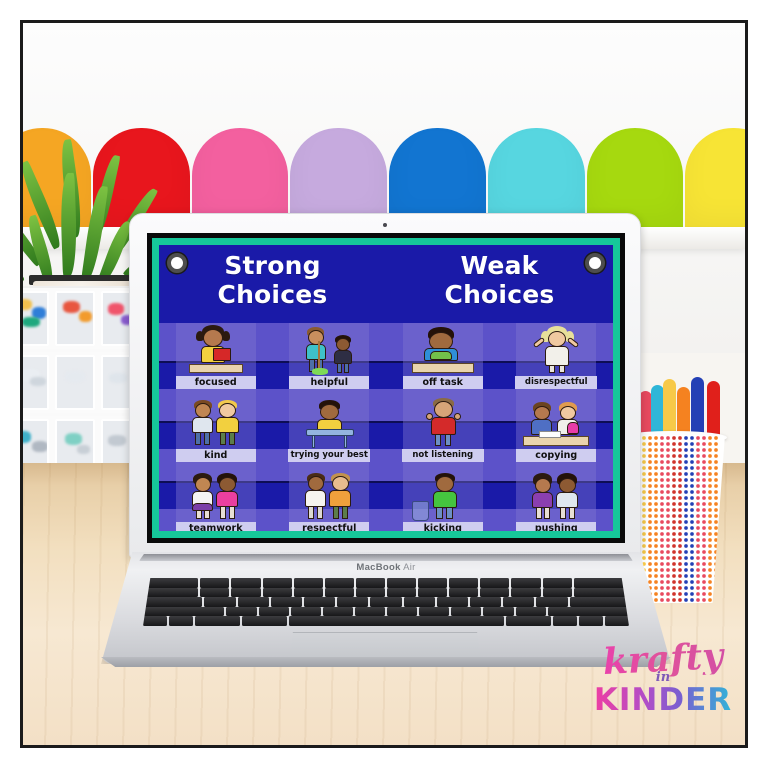 This screenshot has height=768, width=768. What do you see at coordinates (556, 382) in the screenshot?
I see `card-label: disrespectful` at bounding box center [556, 382].